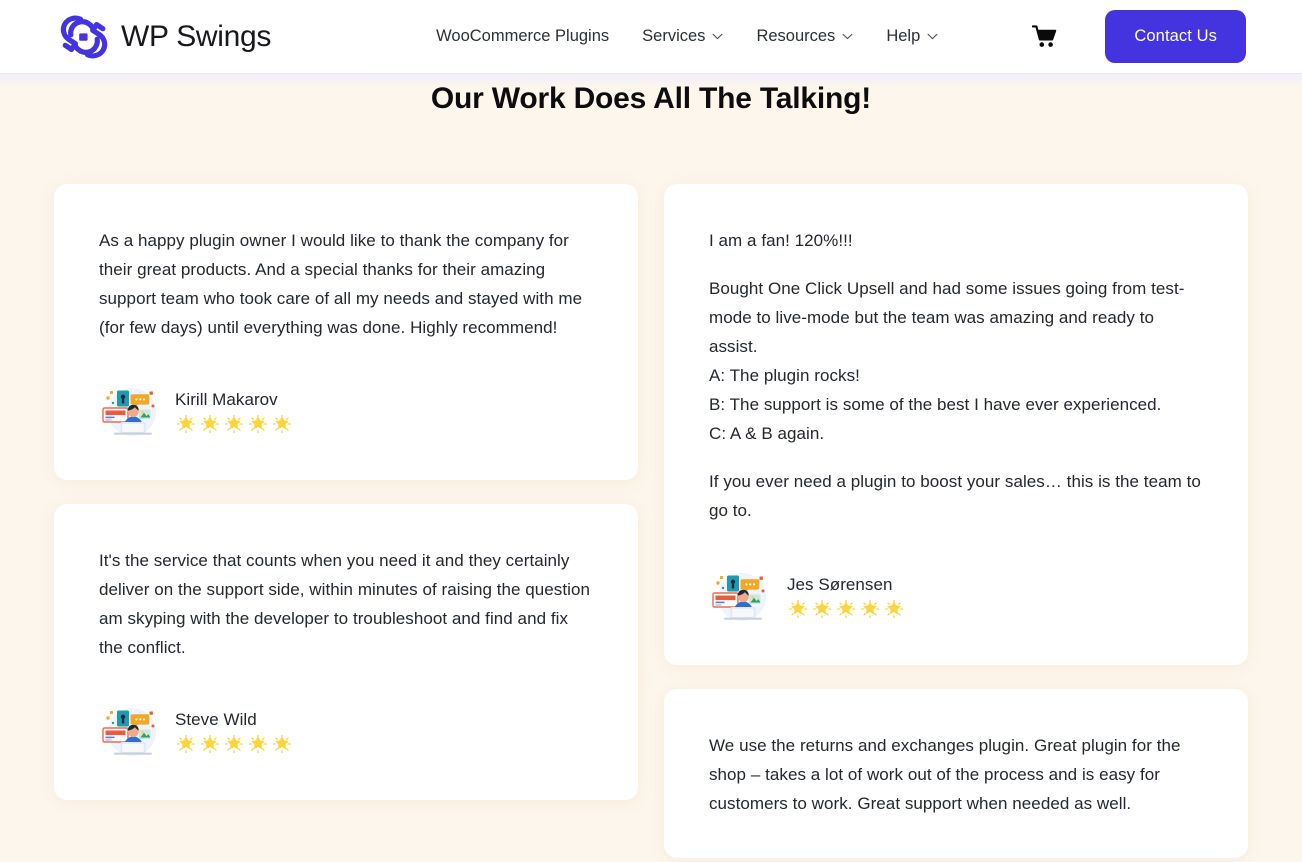 This screenshot has width=1302, height=862. I want to click on author-meta: Jes Sørensen, so click(845, 596).